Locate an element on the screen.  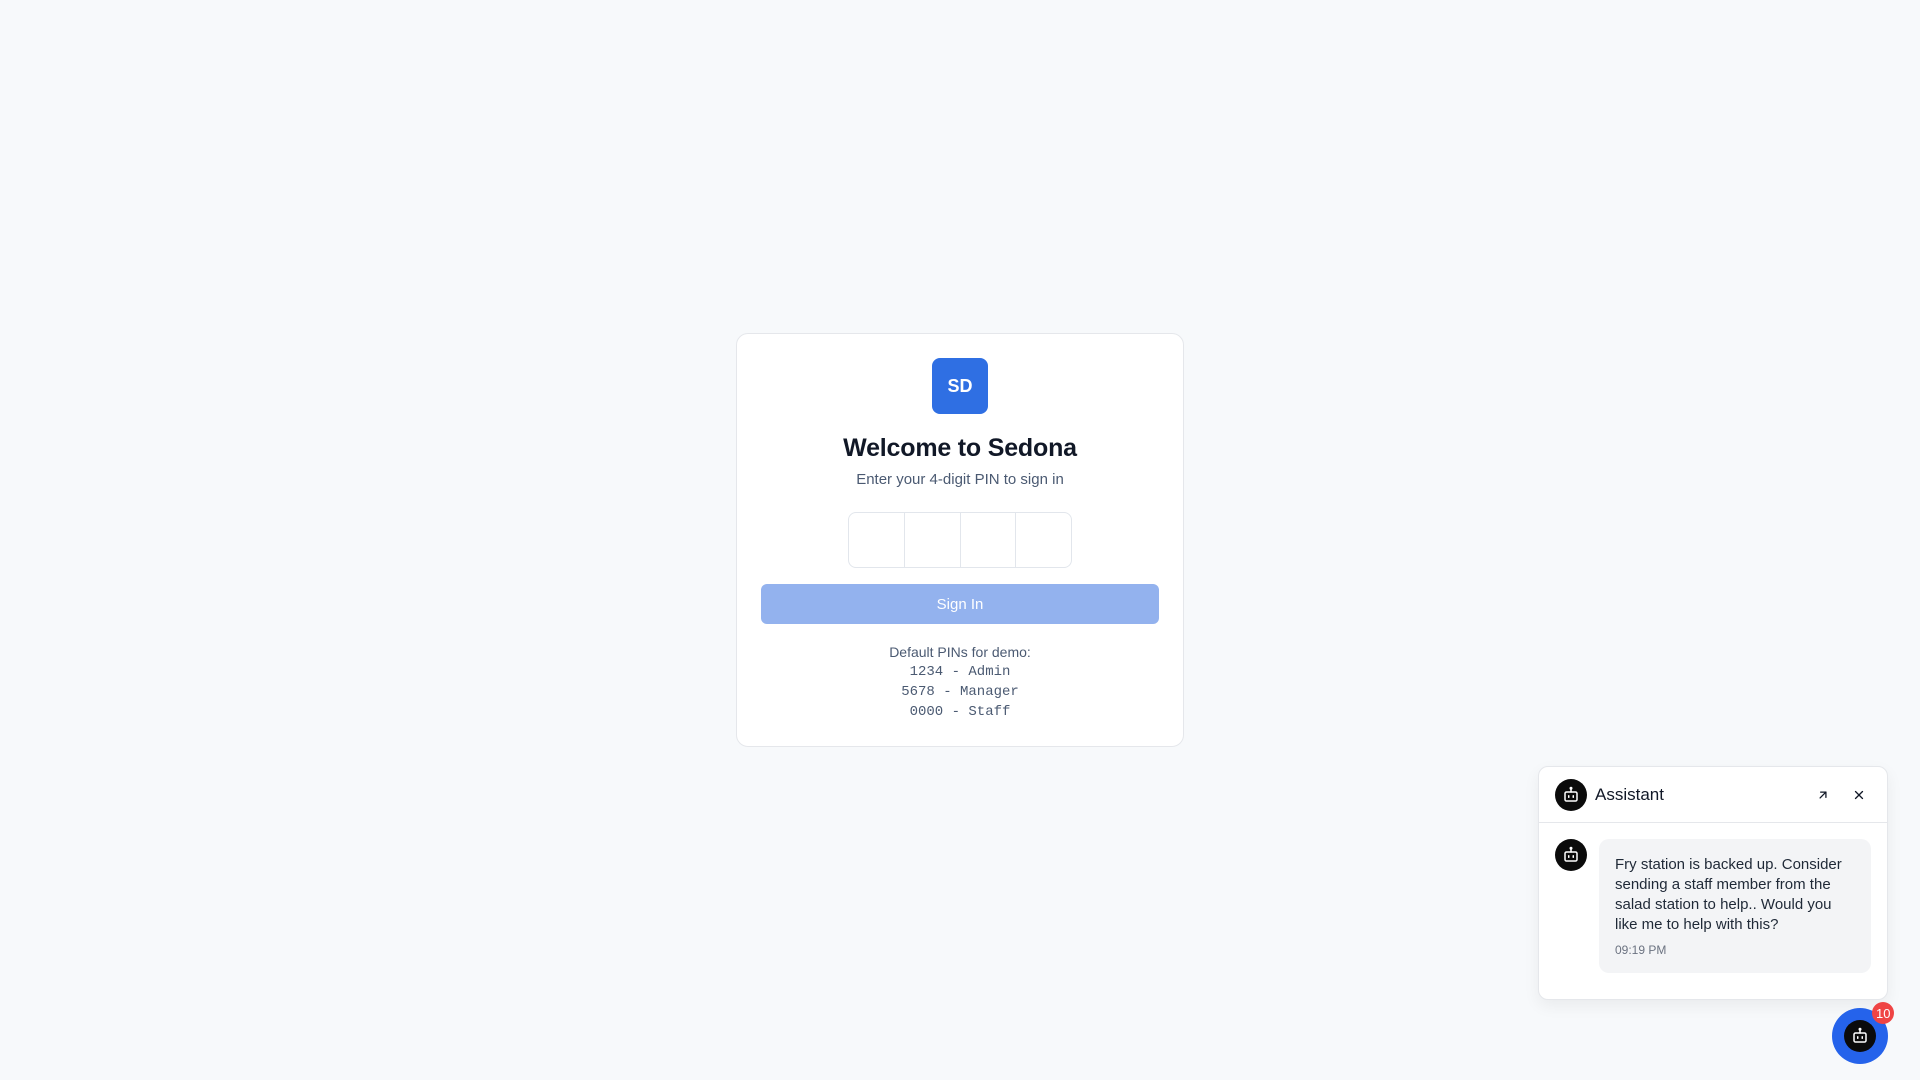
demo-pin-admin: 1234 - Admin is located at coordinates (960, 672).